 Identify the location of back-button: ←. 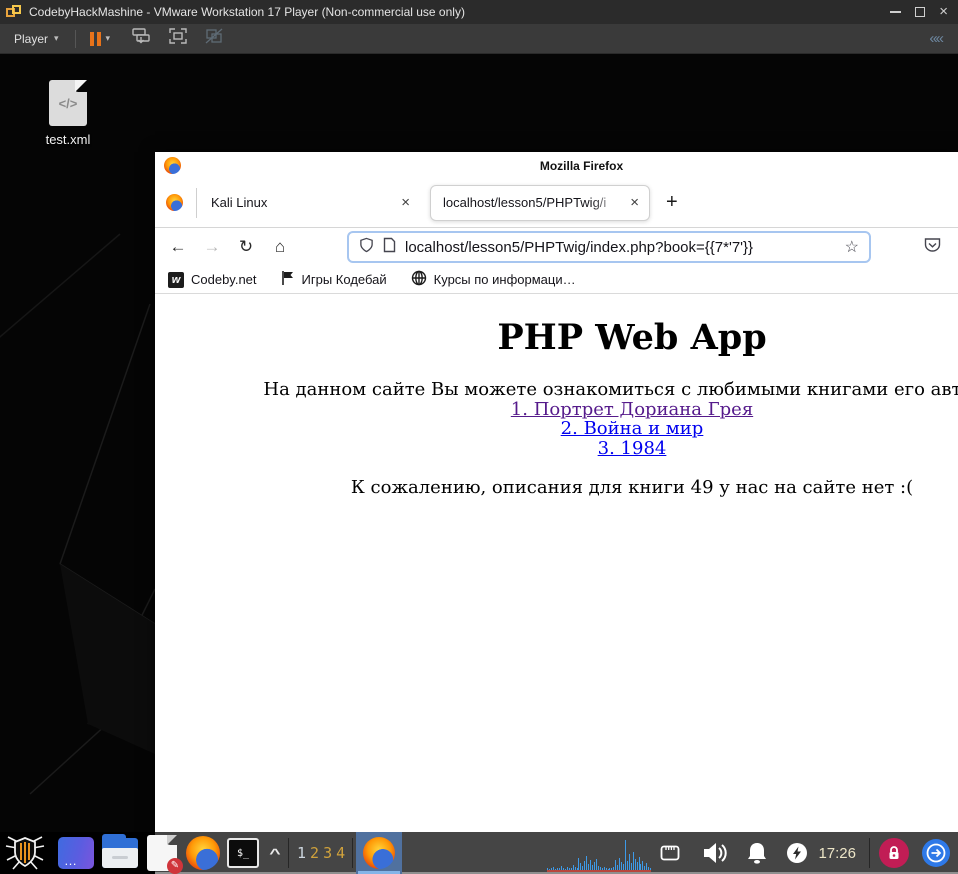
(178, 247).